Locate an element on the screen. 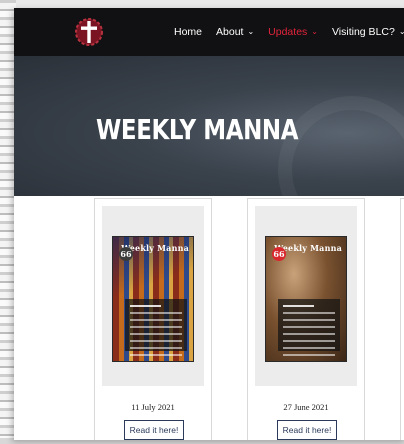 Image resolution: width=404 pixels, height=444 pixels. top-navigation: Home About ⌄ Updates ⌄ Visiting BLC? ⌄ is located at coordinates (209, 32).